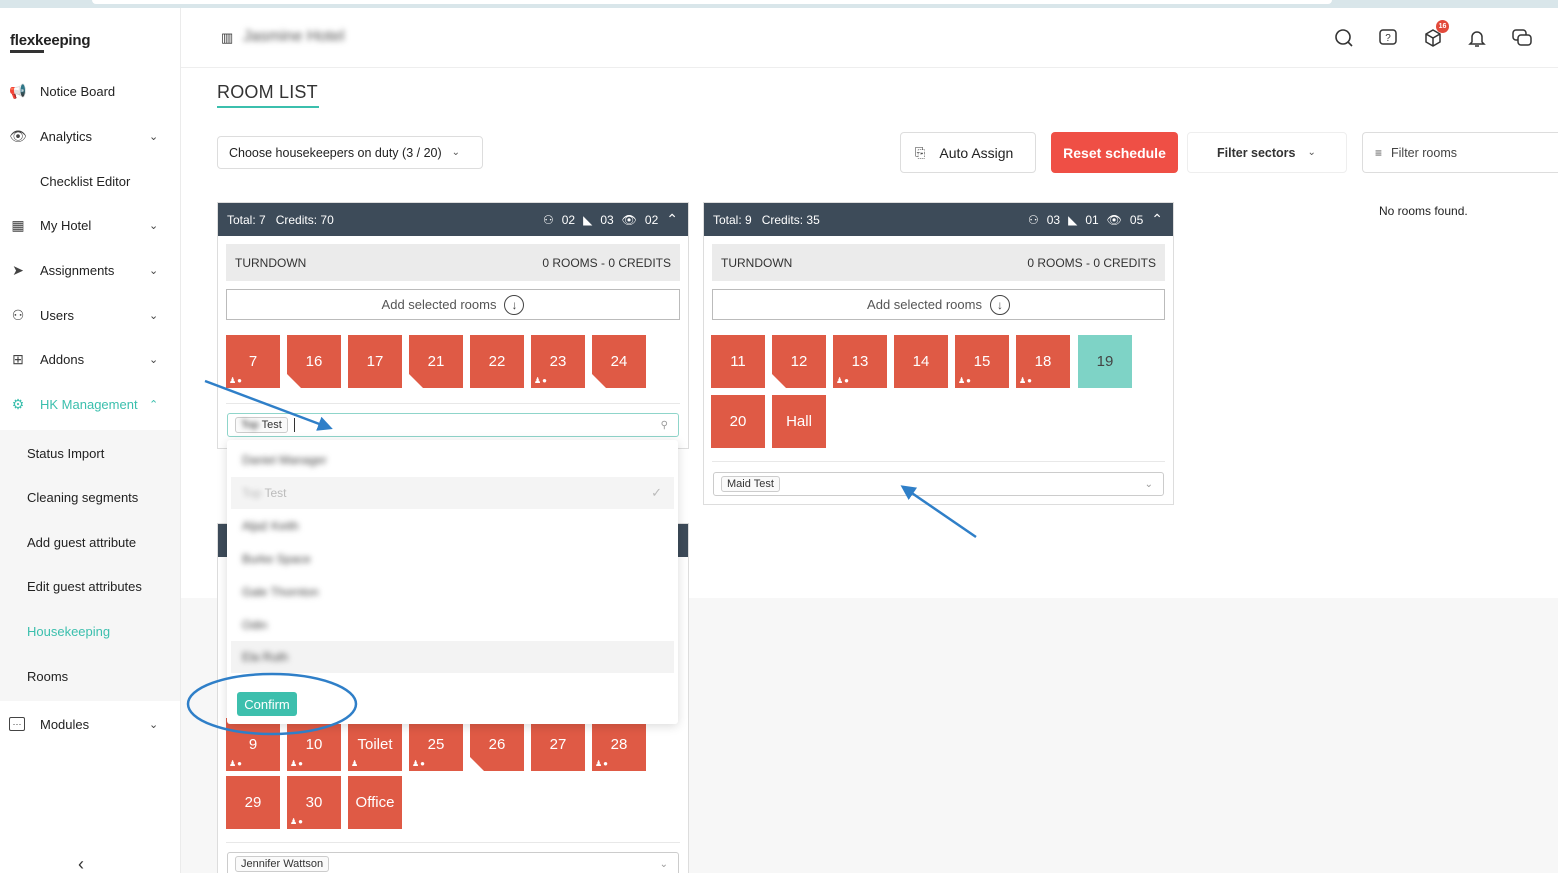  I want to click on help-icon: ?, so click(1388, 38).